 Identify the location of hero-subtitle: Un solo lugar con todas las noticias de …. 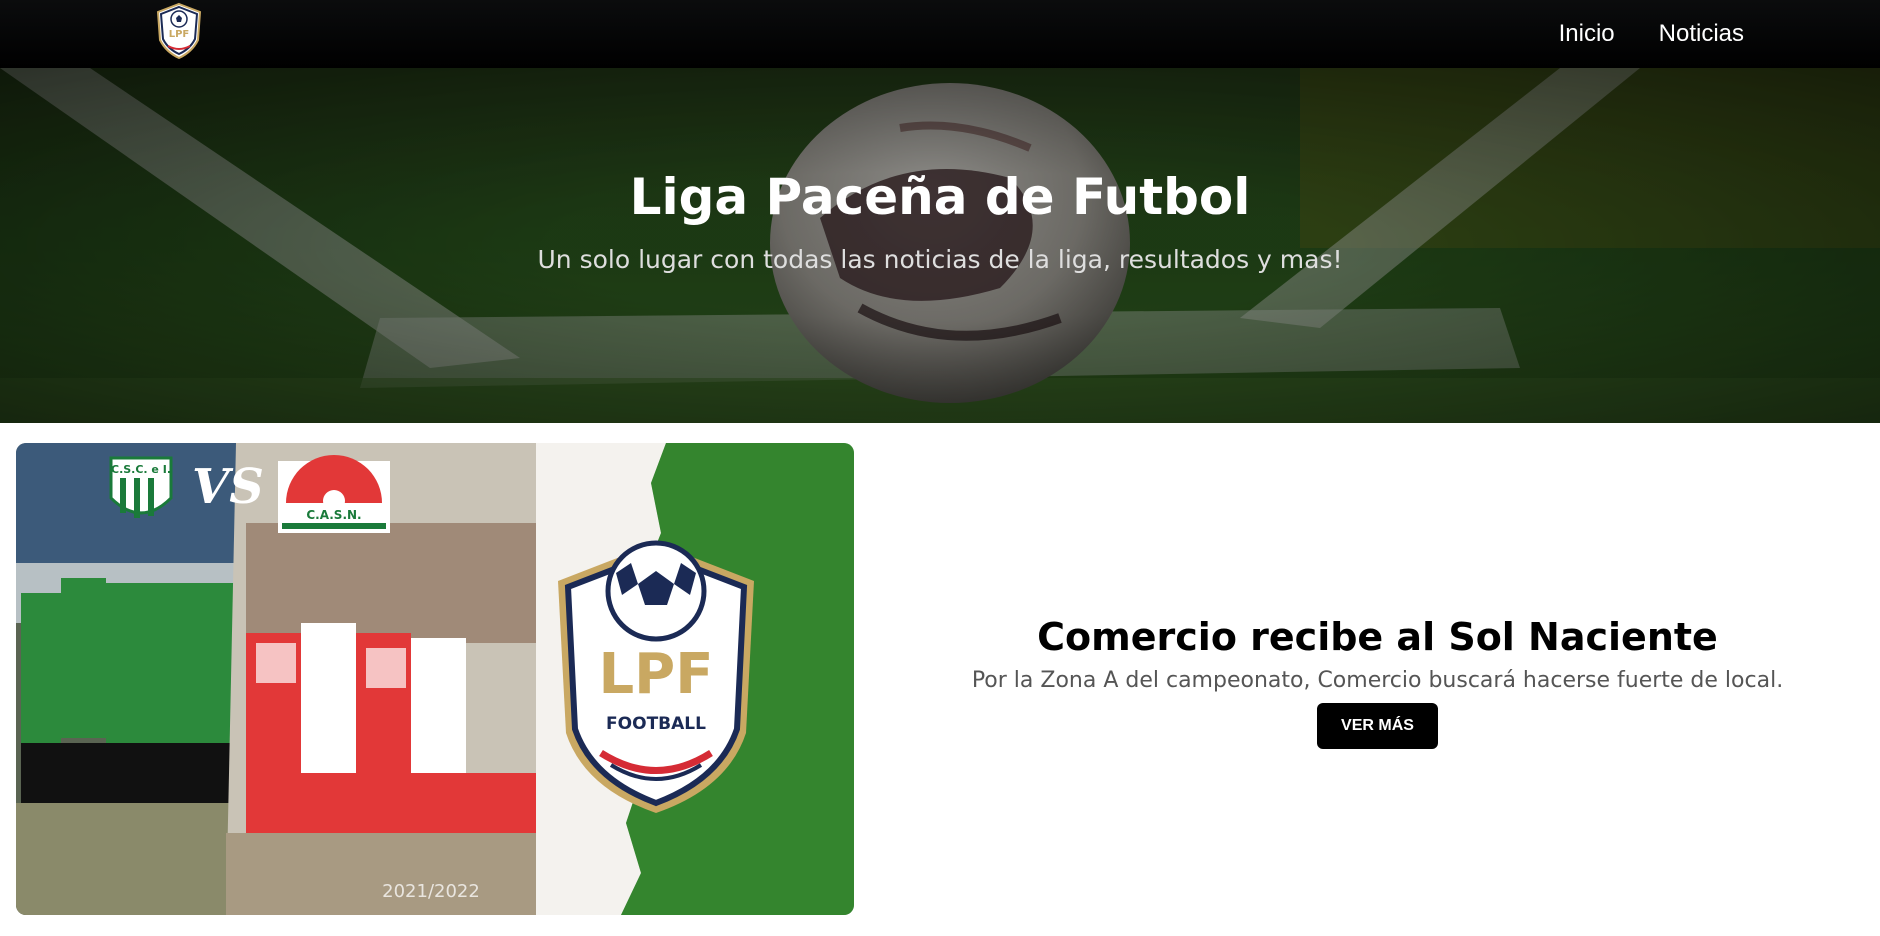
(940, 259).